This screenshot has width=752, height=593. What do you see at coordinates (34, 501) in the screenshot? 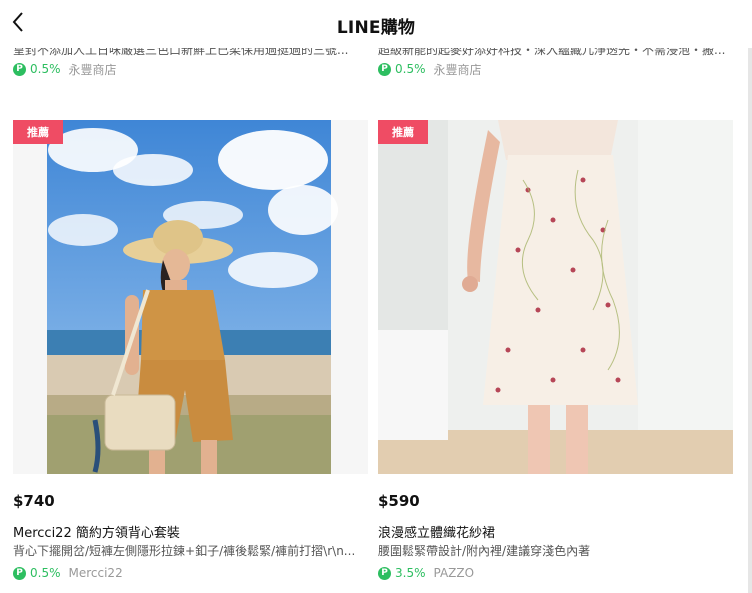
I see `product-price: $740` at bounding box center [34, 501].